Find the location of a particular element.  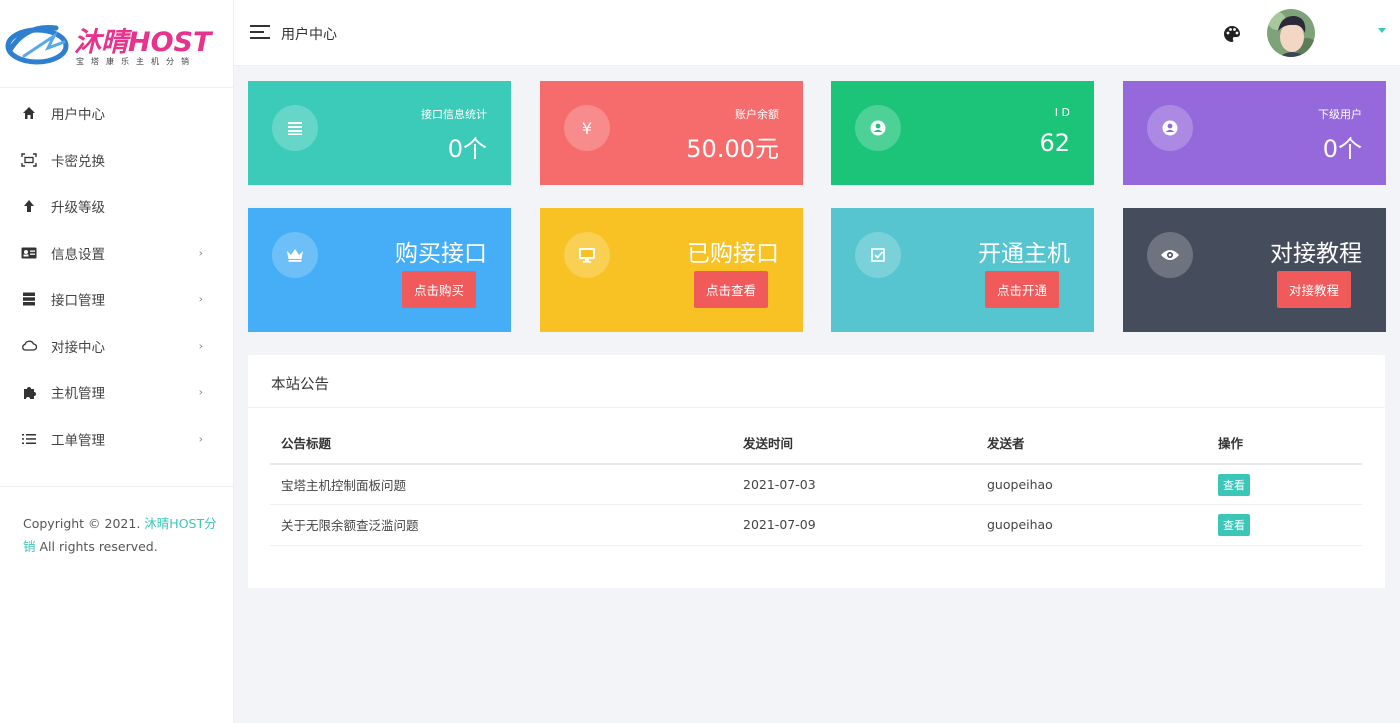

palette-icon is located at coordinates (1232, 34).